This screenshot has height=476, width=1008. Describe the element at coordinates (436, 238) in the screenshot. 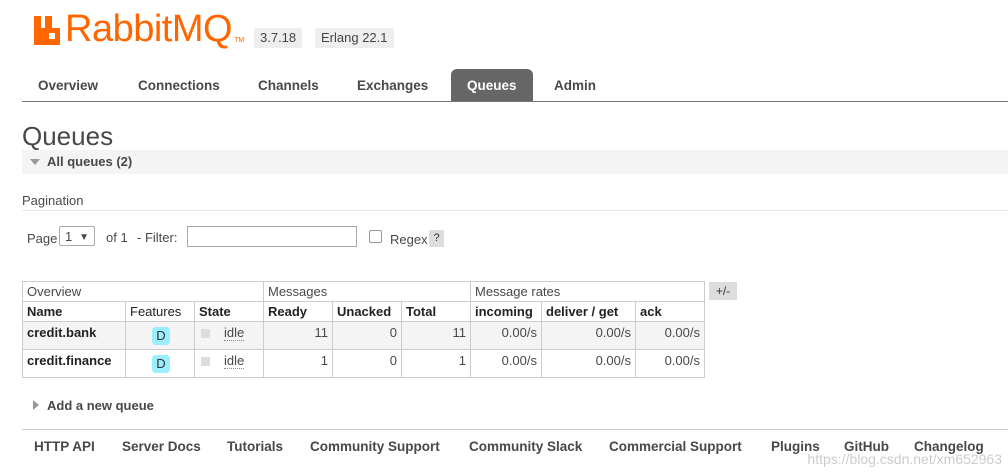

I see `regex-help-button: ?` at that location.